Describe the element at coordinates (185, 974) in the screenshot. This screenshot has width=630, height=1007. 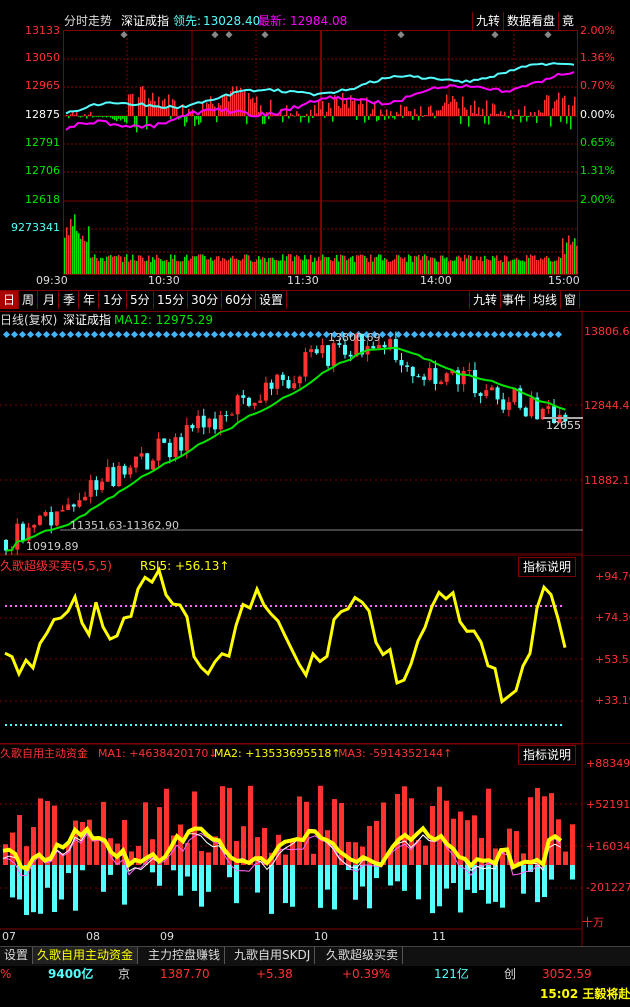
I see `ticker-price2: 1387.70` at that location.